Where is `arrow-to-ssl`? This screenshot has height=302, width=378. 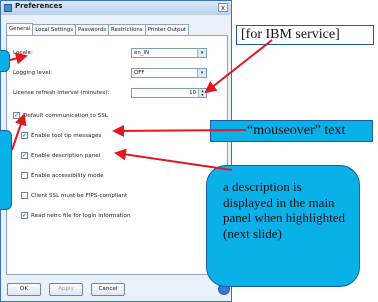 arrow-to-ssl is located at coordinates (19, 132).